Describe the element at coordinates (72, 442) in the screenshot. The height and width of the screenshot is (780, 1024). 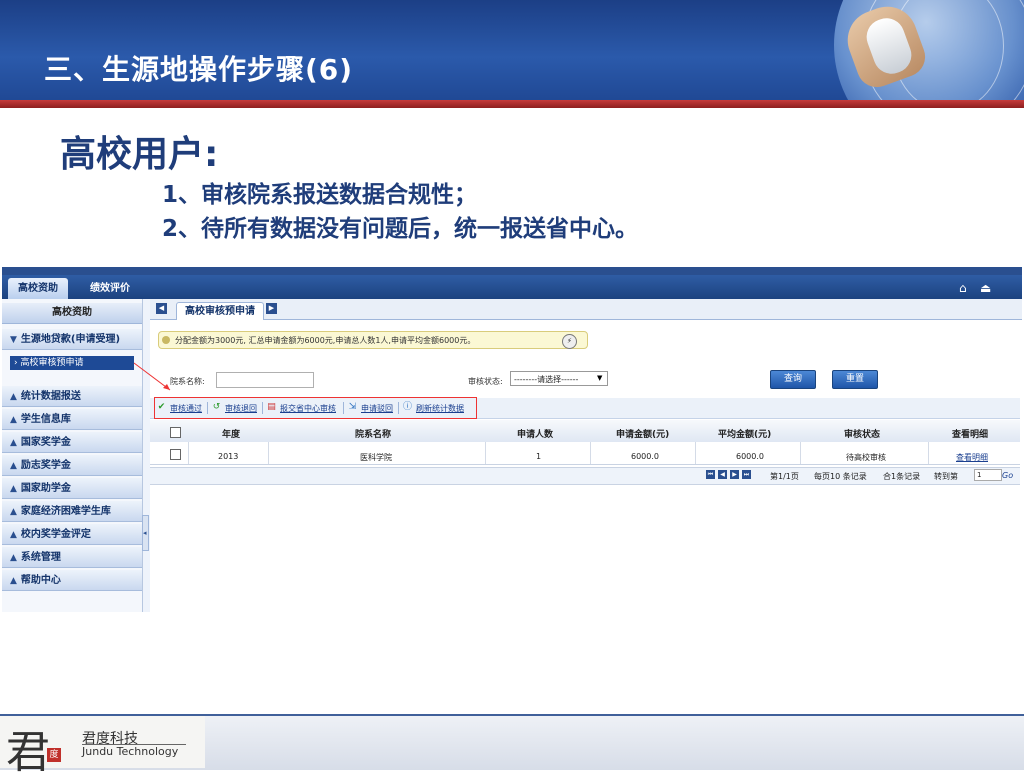
I see `sidebar-item-guojiajiang: ▲ 国家奖学金` at that location.